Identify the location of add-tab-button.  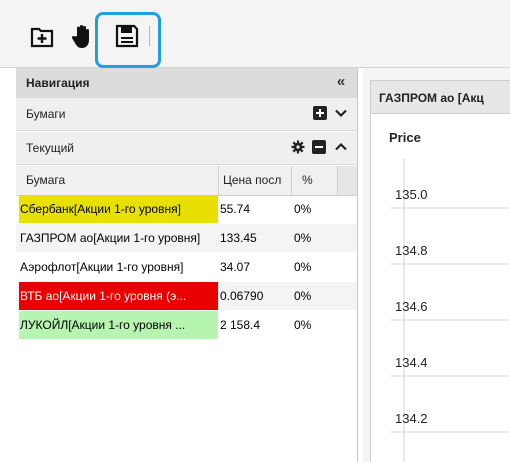
(42, 36).